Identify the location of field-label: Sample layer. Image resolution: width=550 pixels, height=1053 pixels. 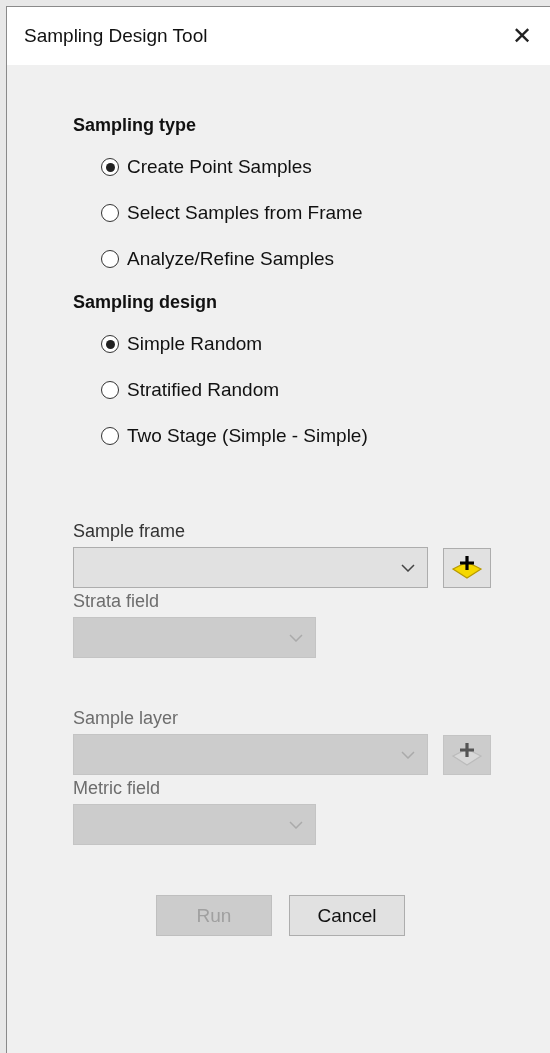
(126, 718).